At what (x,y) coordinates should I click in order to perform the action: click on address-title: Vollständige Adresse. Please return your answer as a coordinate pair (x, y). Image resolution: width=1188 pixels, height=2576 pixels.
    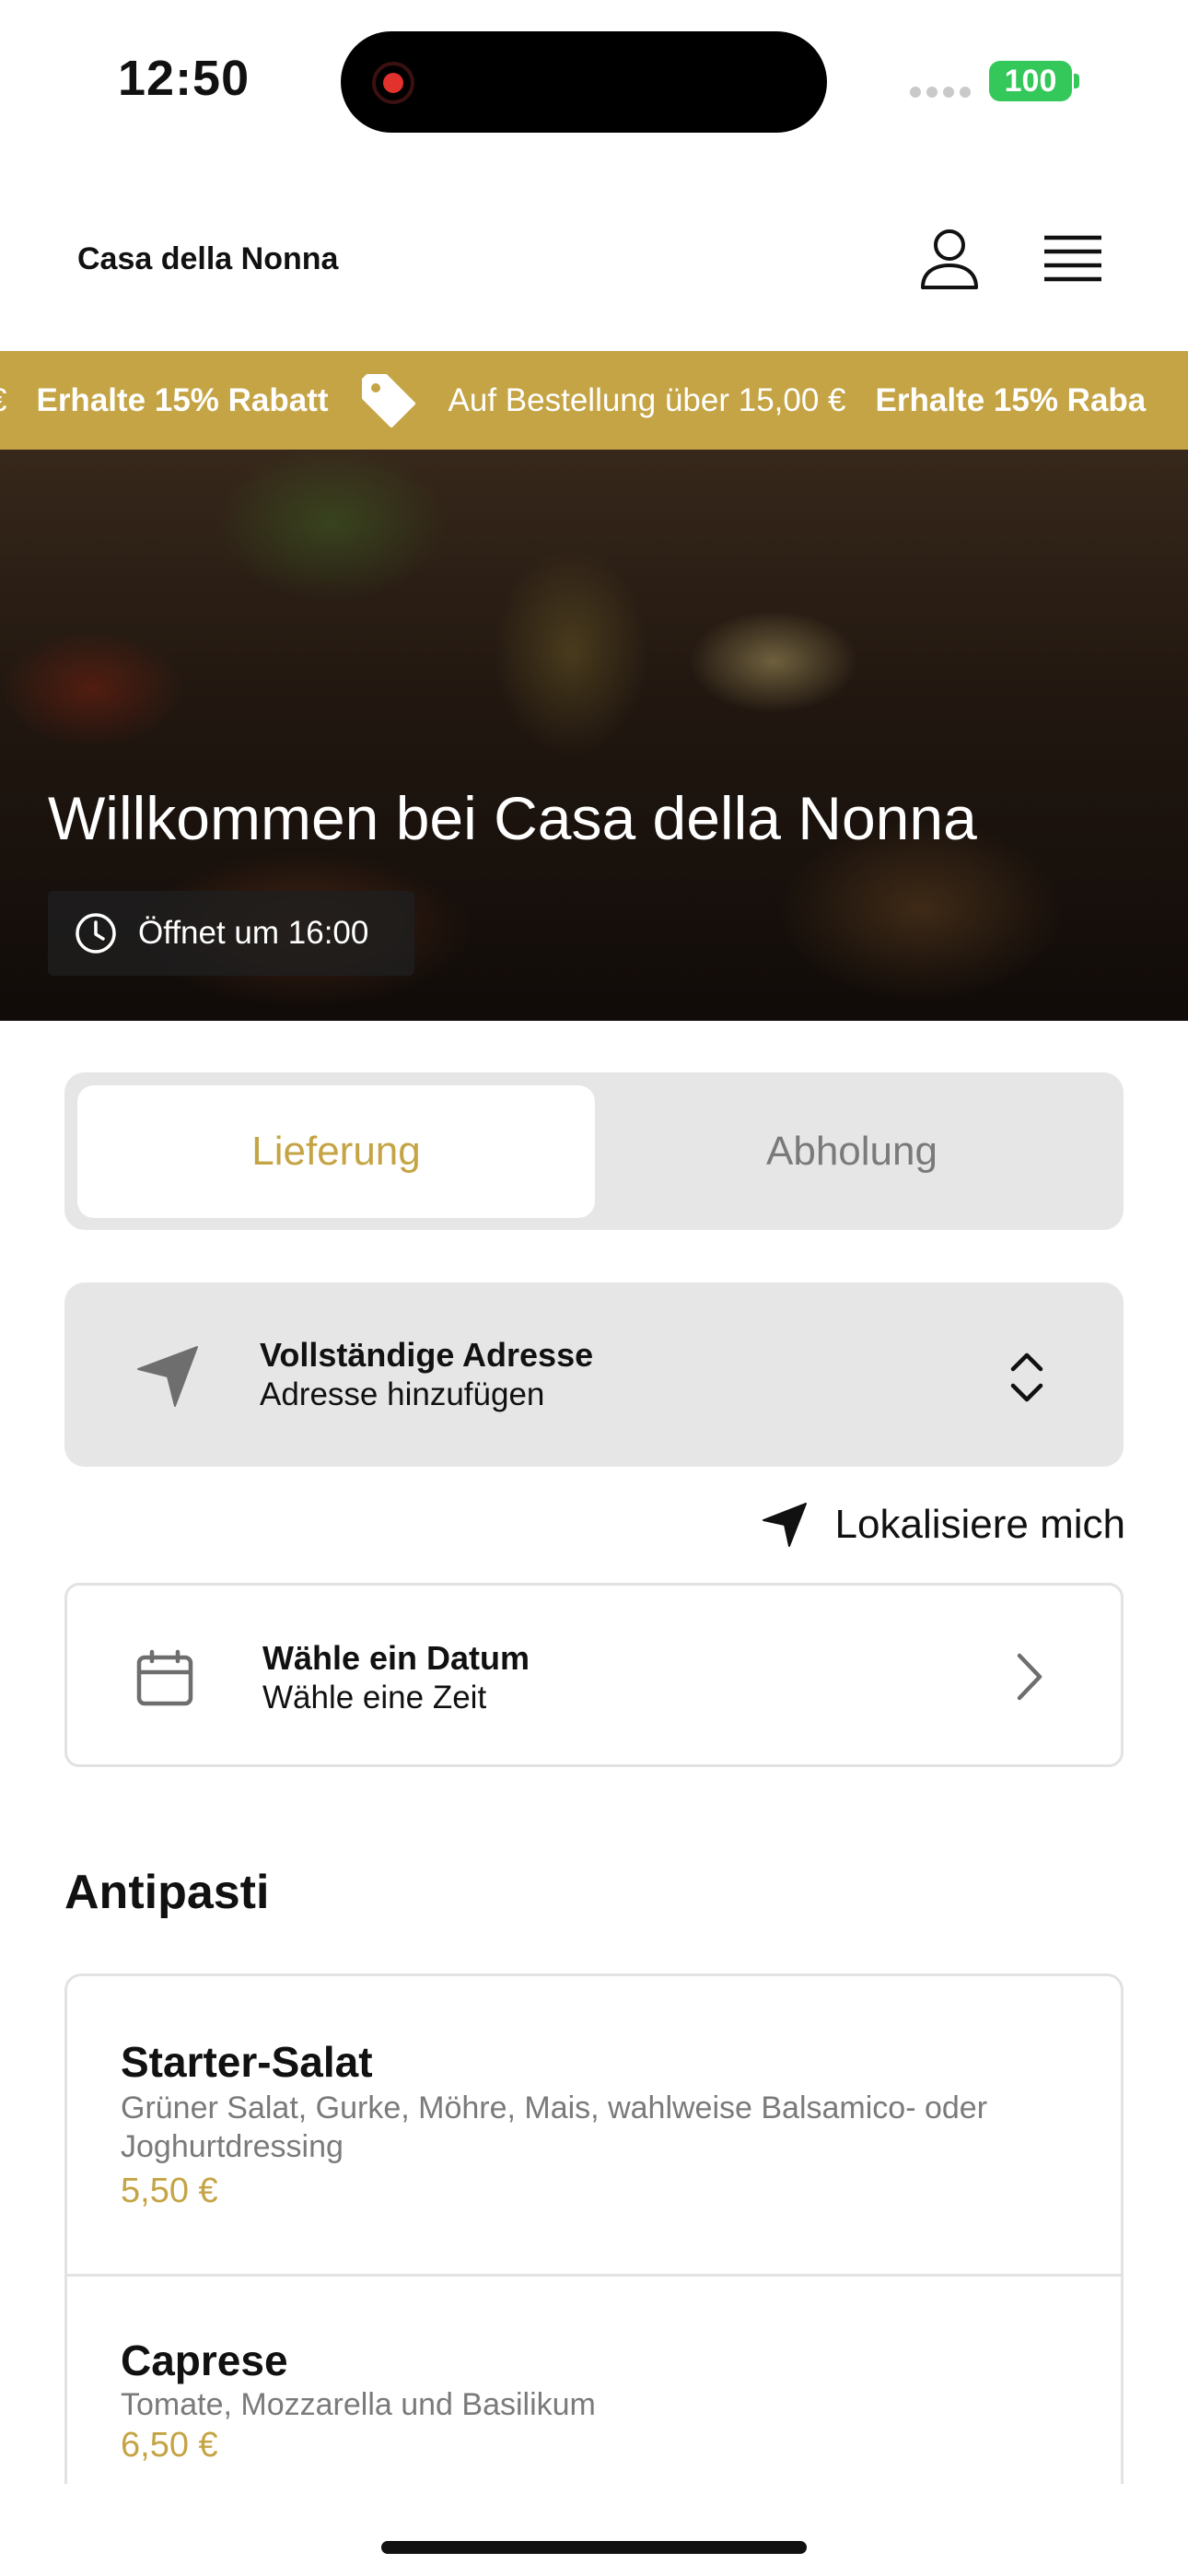
    Looking at the image, I should click on (427, 1355).